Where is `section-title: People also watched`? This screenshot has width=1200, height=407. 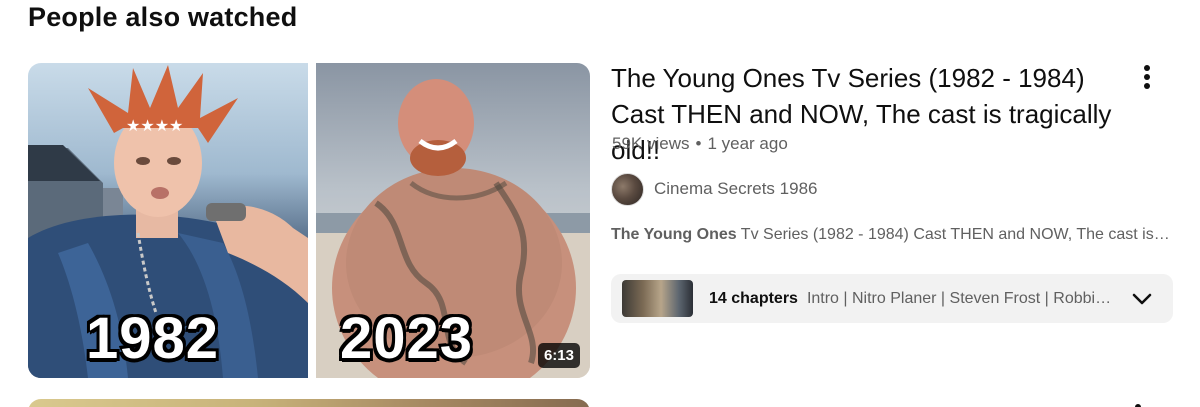 section-title: People also watched is located at coordinates (163, 17).